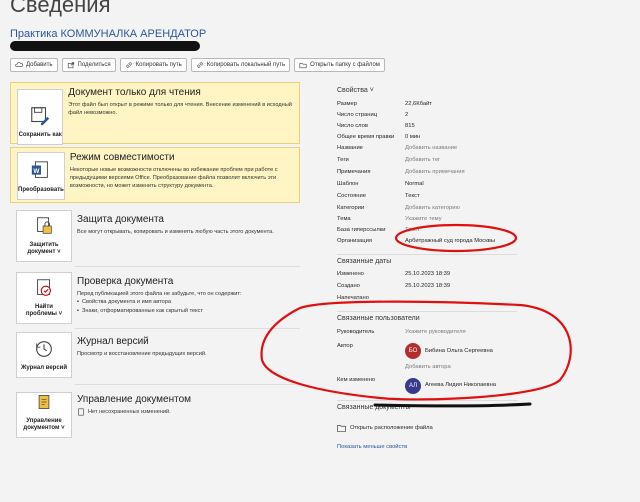 Image resolution: width=640 pixels, height=502 pixels. What do you see at coordinates (413, 351) in the screenshot?
I see `avatar: БО` at bounding box center [413, 351].